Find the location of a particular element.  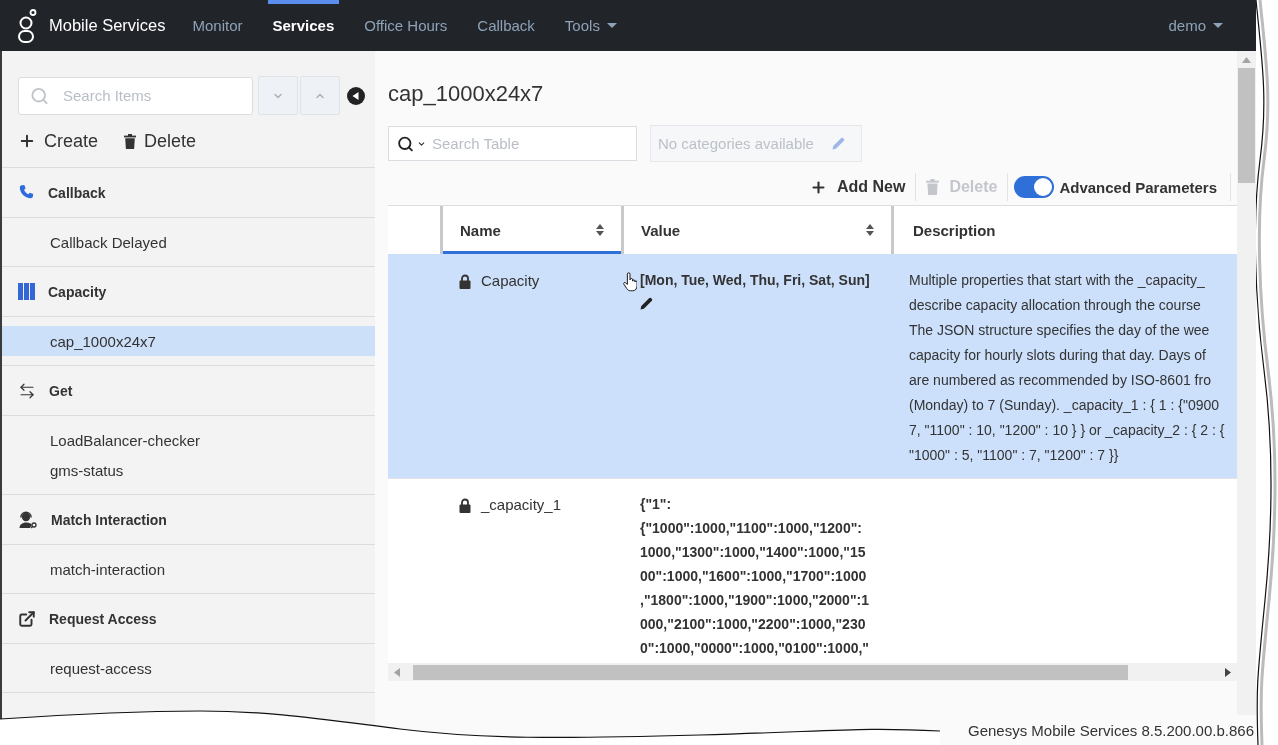

toggle-switch is located at coordinates (1034, 187).